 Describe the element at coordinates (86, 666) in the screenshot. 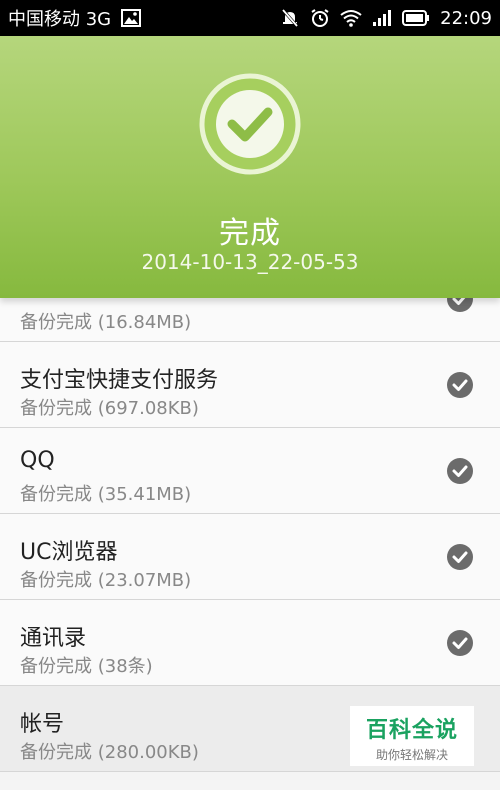

I see `item-status: 备份完成 (38条)` at that location.